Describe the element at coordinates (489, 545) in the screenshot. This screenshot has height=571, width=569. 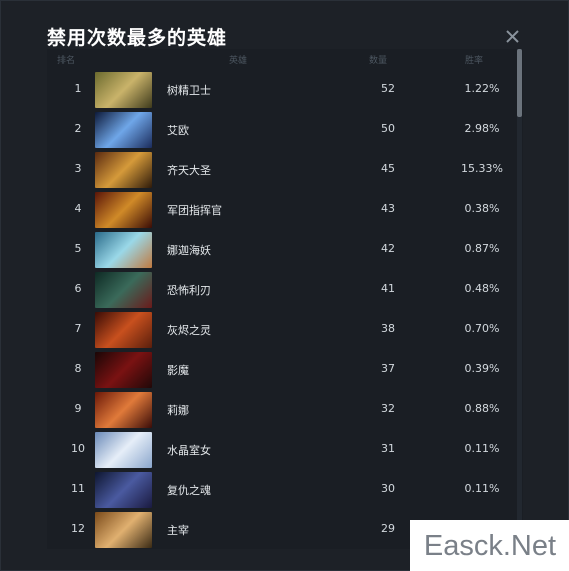
I see `watermark-logo: Easck.Net` at that location.